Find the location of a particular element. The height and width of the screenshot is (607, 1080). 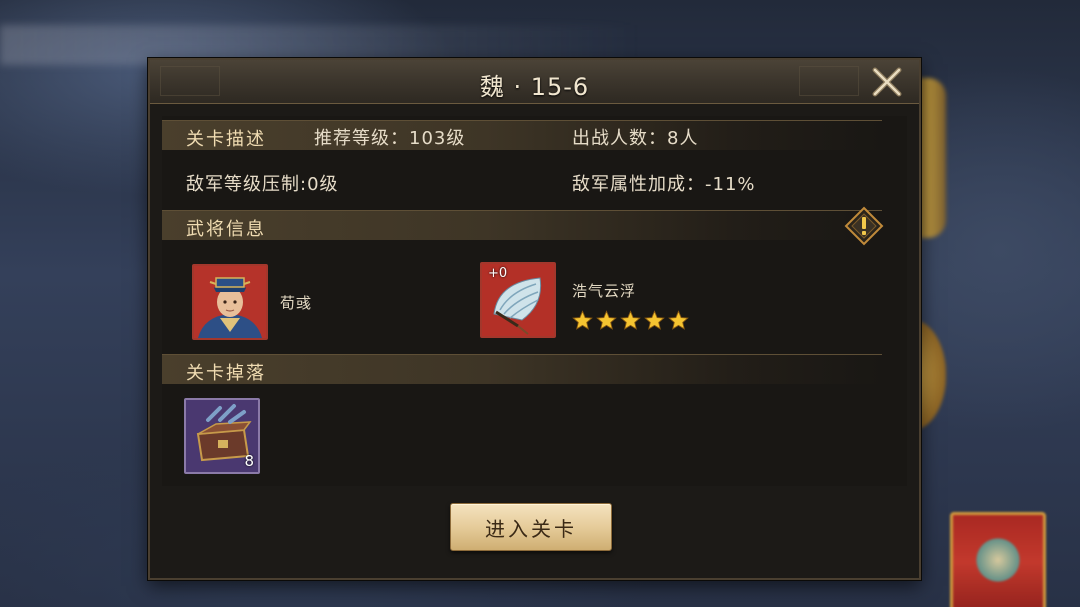

hero-portrait-icon is located at coordinates (230, 302).